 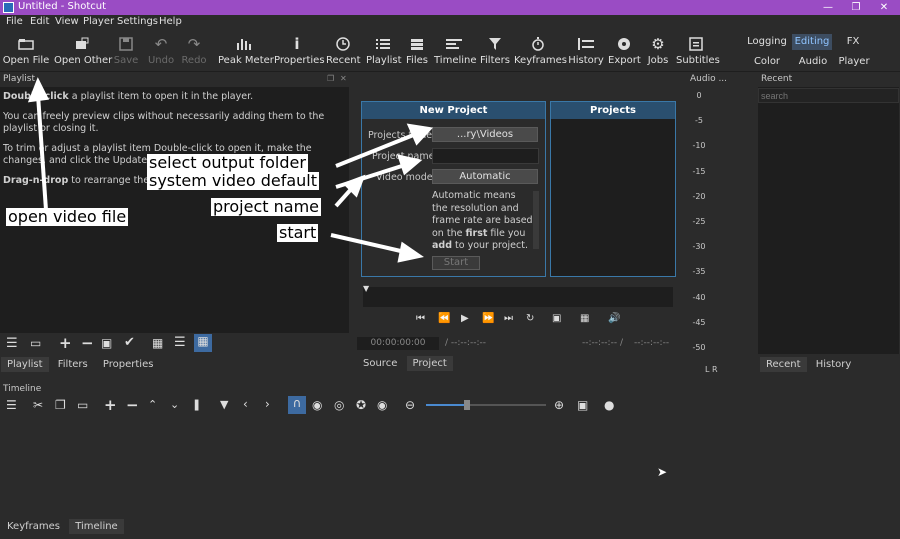 What do you see at coordinates (233, 180) in the screenshot?
I see `annotation-system-video-default: system video default` at bounding box center [233, 180].